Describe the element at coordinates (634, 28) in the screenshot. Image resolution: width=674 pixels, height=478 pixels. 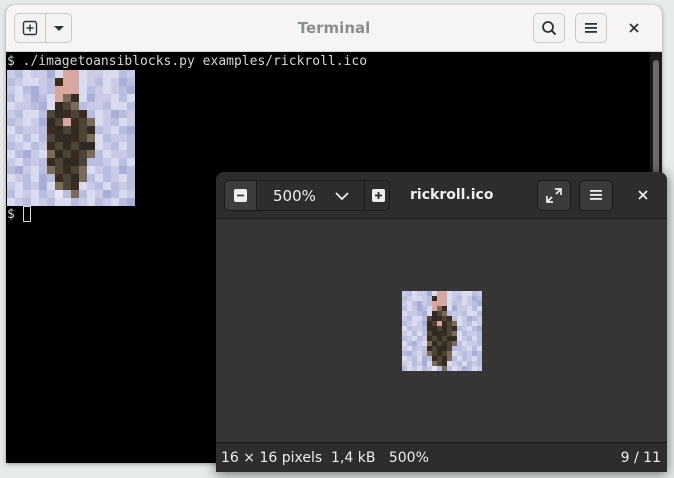
I see `terminal-close-button` at that location.